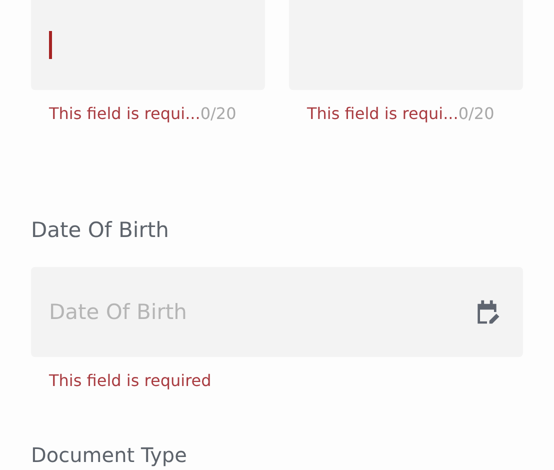  Describe the element at coordinates (109, 455) in the screenshot. I see `section-label: Document Type` at that location.